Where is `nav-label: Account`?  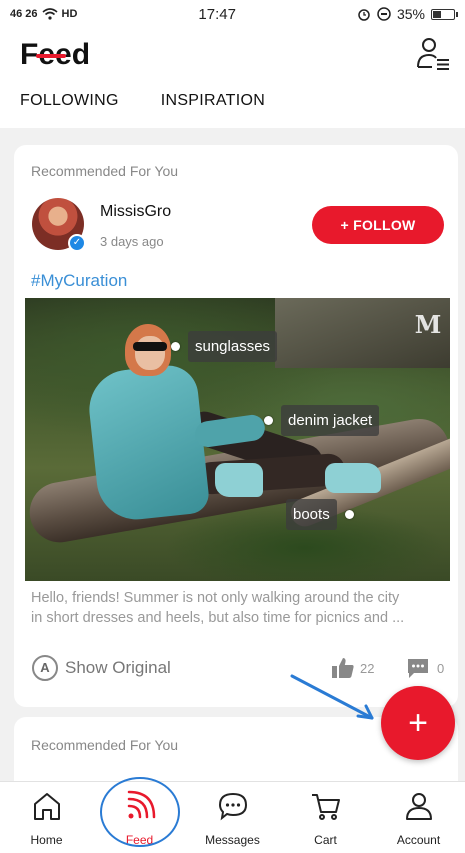
nav-label: Account is located at coordinates (418, 840).